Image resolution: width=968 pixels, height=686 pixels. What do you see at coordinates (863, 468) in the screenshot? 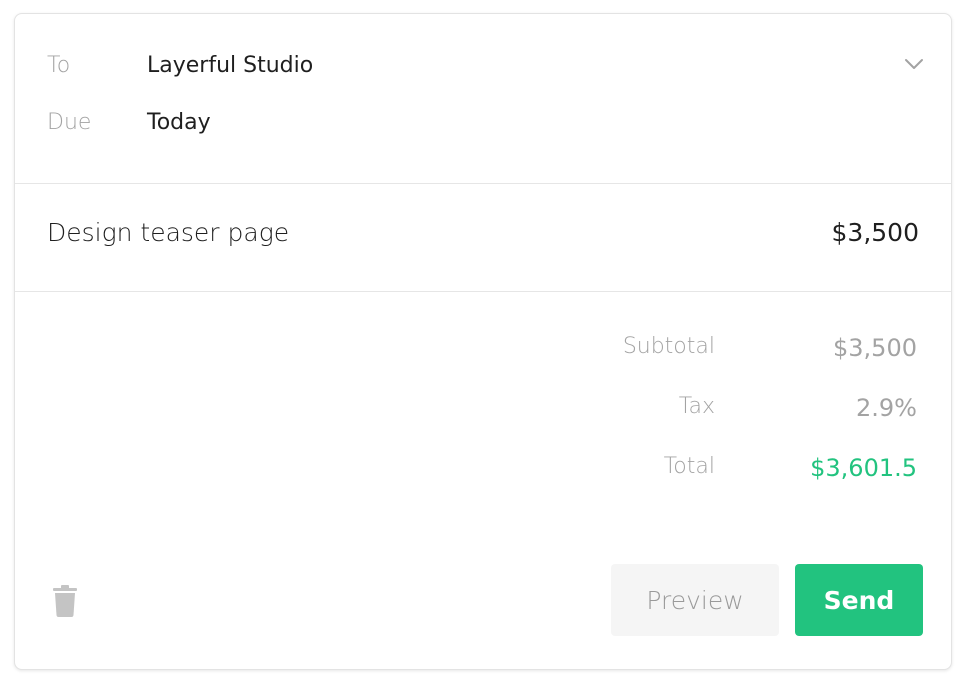
I see `total-value: $3,601.5` at bounding box center [863, 468].